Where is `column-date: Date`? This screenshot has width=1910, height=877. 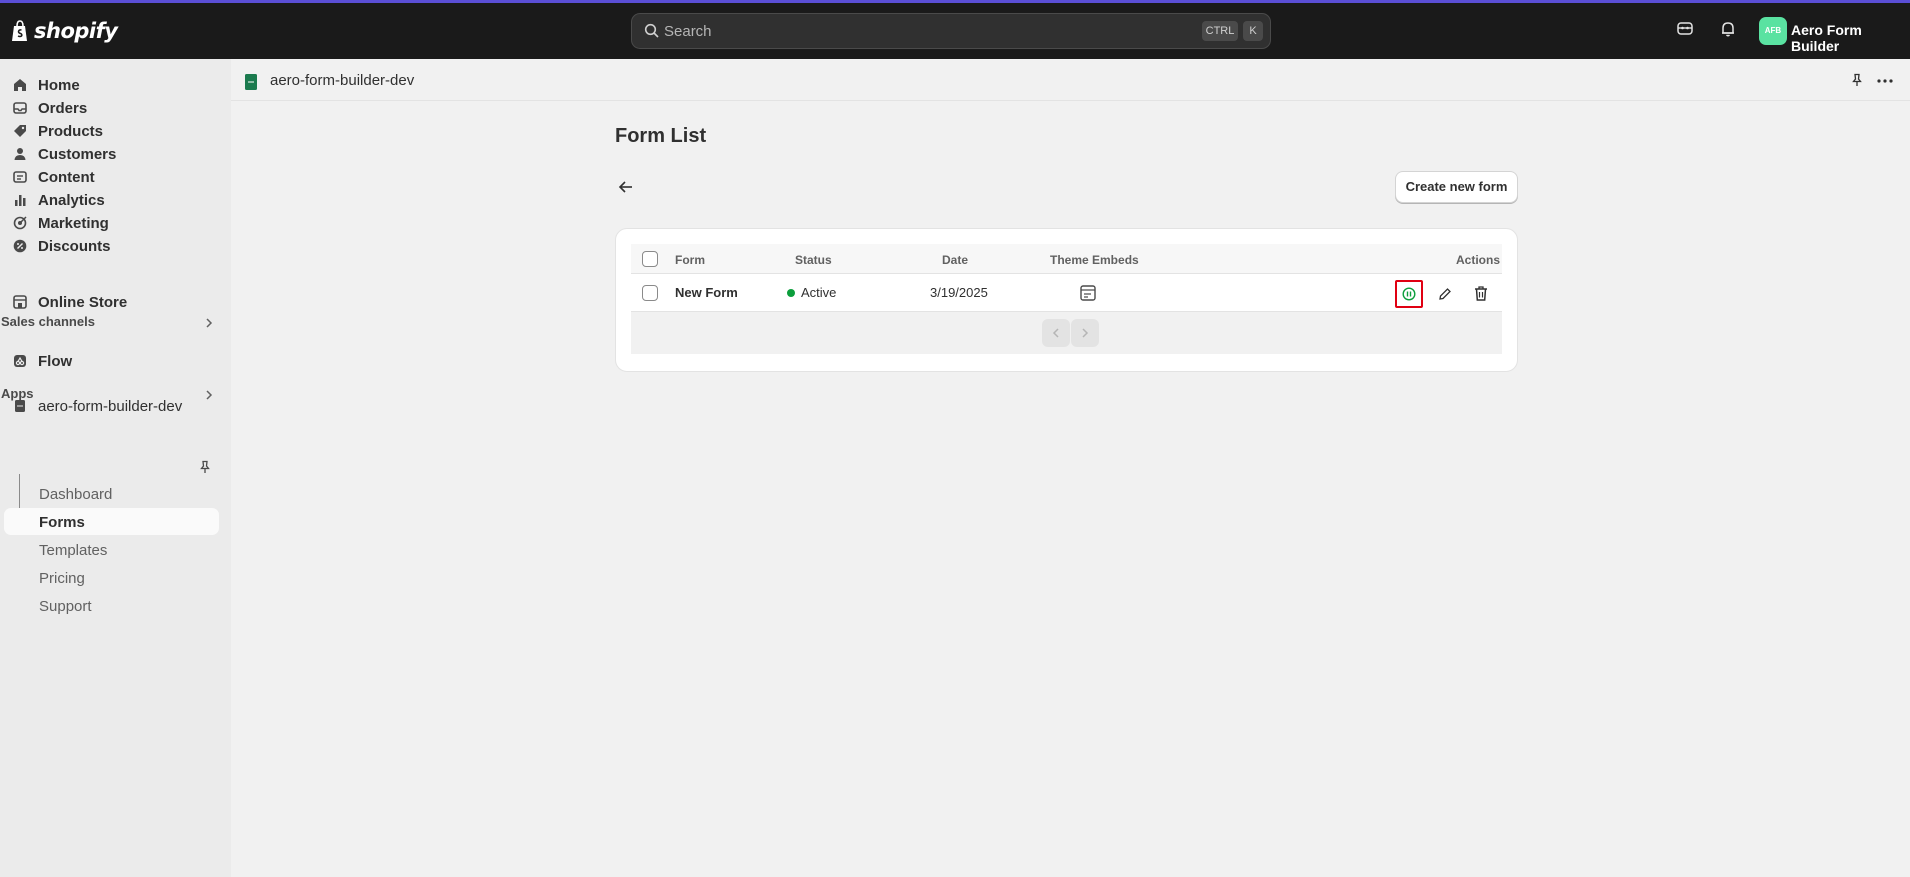
column-date: Date is located at coordinates (955, 260).